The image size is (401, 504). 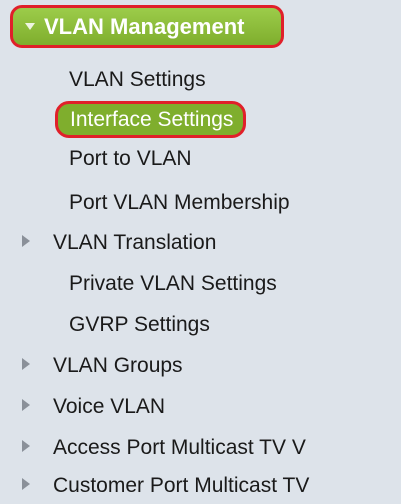 I want to click on menu-item-access-port-multicast-tv: Access Port Multicast TV V, so click(x=164, y=448).